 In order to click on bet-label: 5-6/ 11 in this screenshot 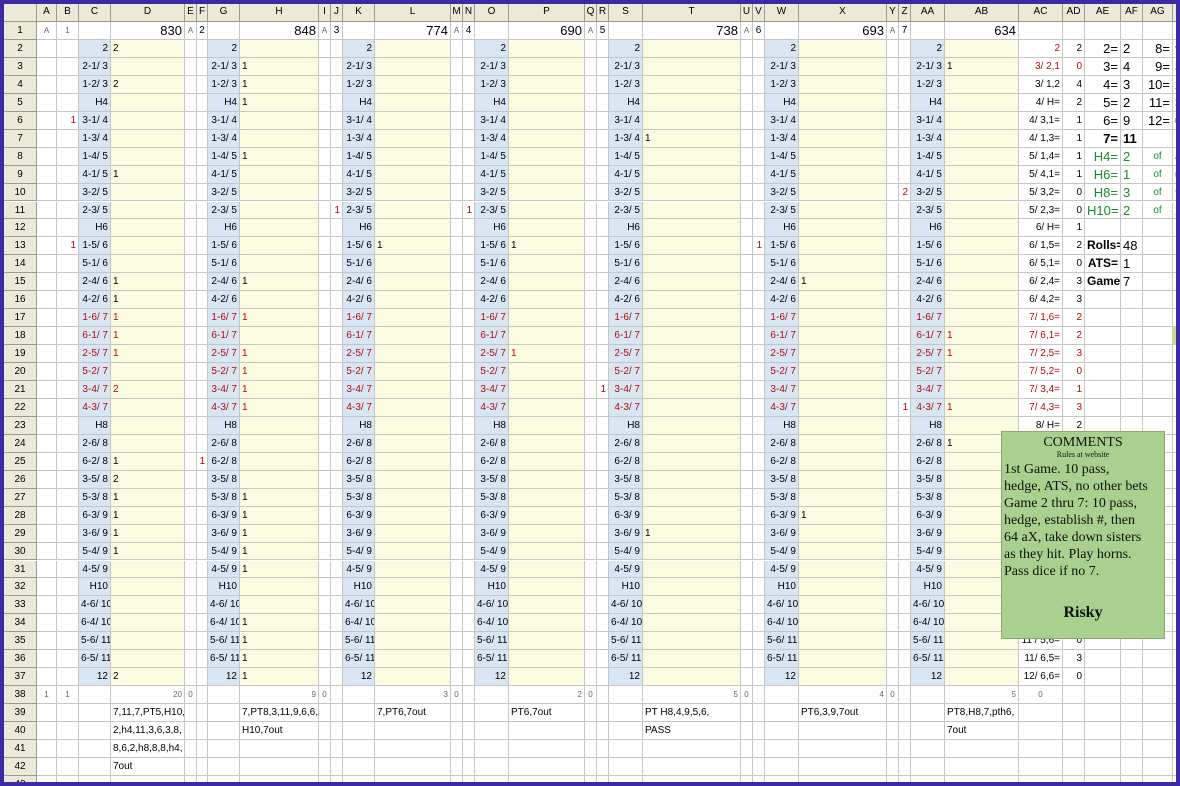, I will do `click(928, 641)`.